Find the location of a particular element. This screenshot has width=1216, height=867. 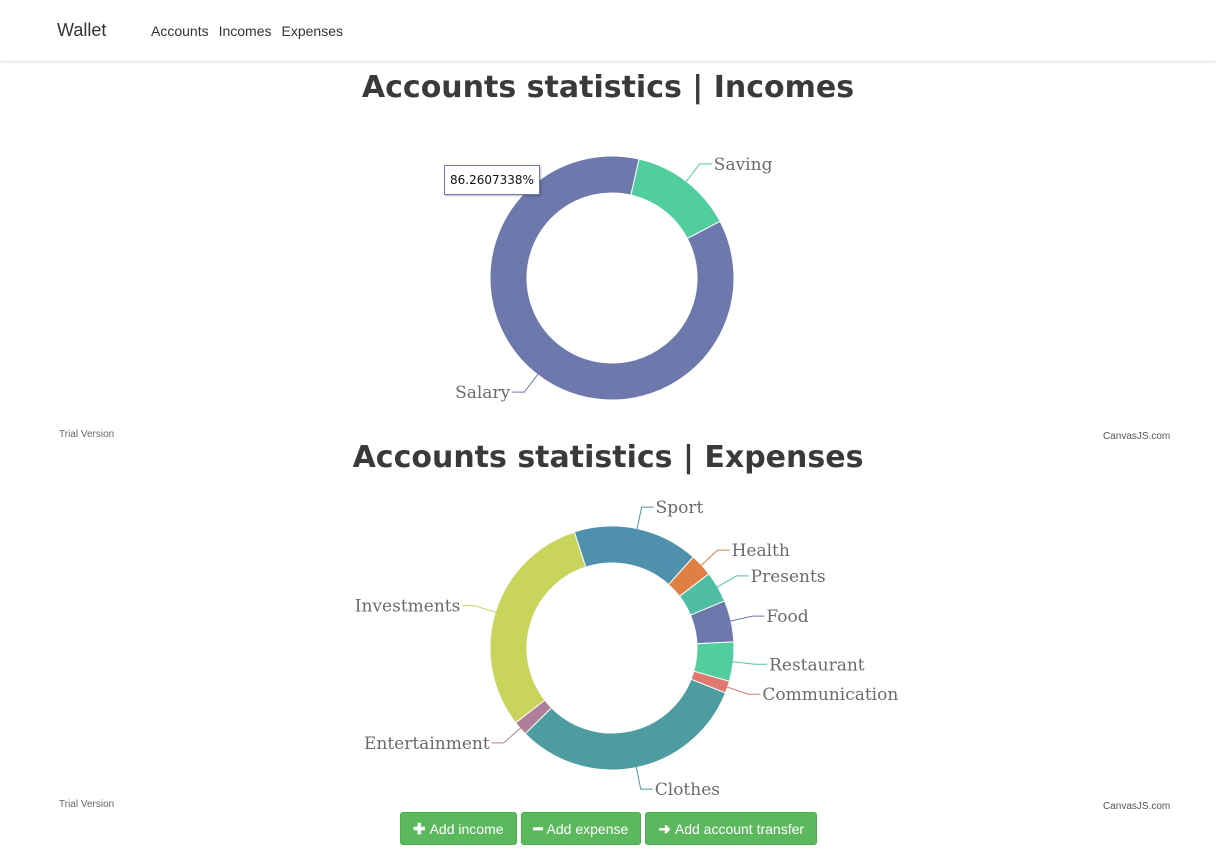

slice-label: Presents is located at coordinates (788, 577).